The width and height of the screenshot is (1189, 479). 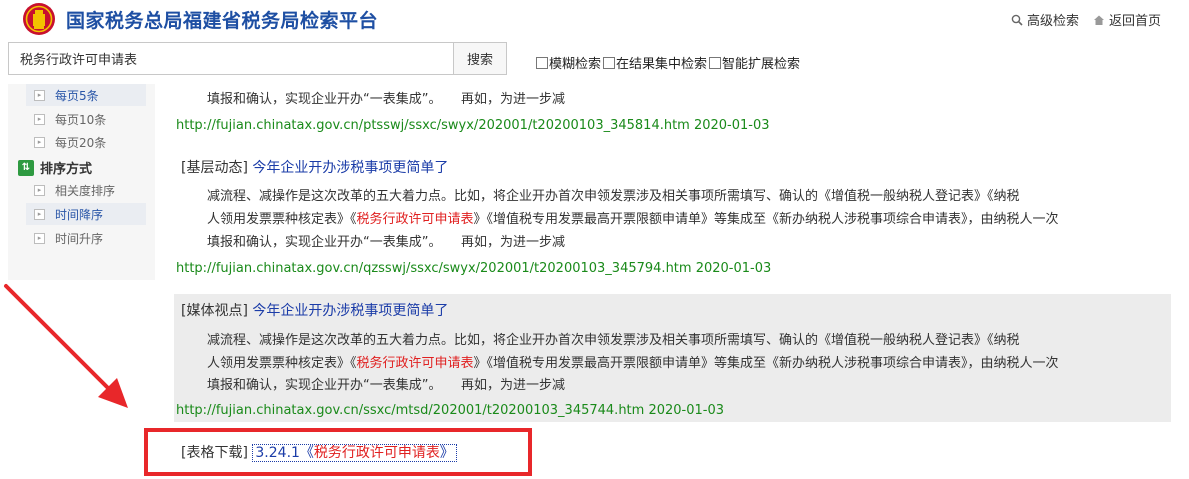 What do you see at coordinates (214, 168) in the screenshot?
I see `result-category: [基层动态]` at bounding box center [214, 168].